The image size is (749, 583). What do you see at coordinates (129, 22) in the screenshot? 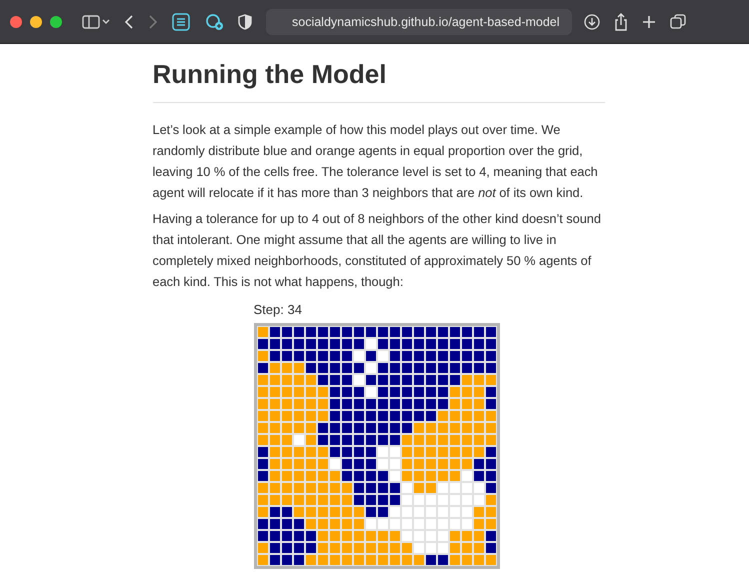
I see `back-icon` at bounding box center [129, 22].